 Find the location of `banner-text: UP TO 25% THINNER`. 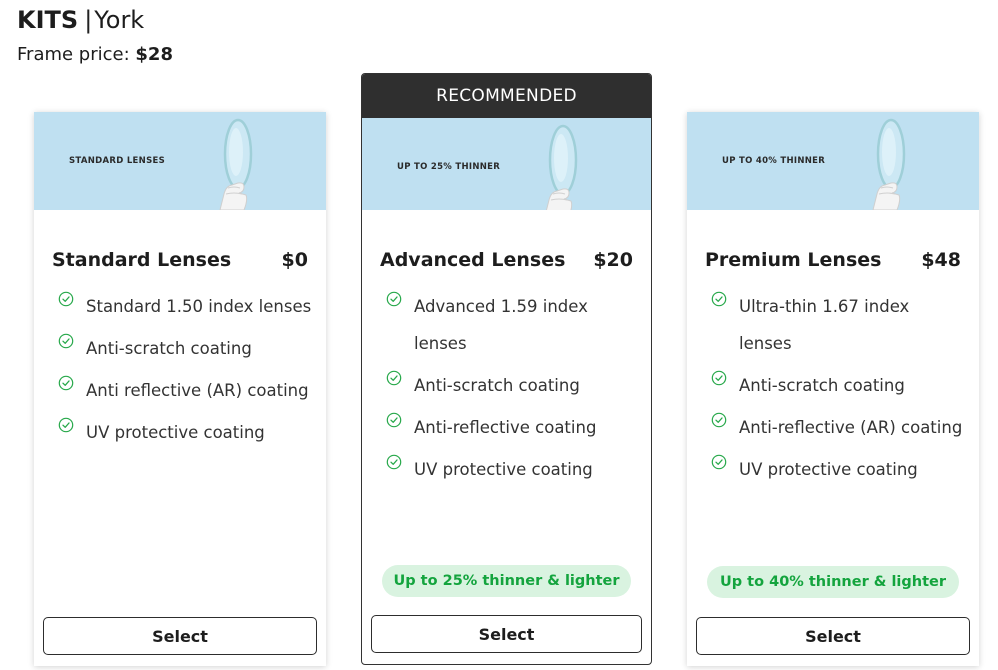

banner-text: UP TO 25% THINNER is located at coordinates (449, 167).